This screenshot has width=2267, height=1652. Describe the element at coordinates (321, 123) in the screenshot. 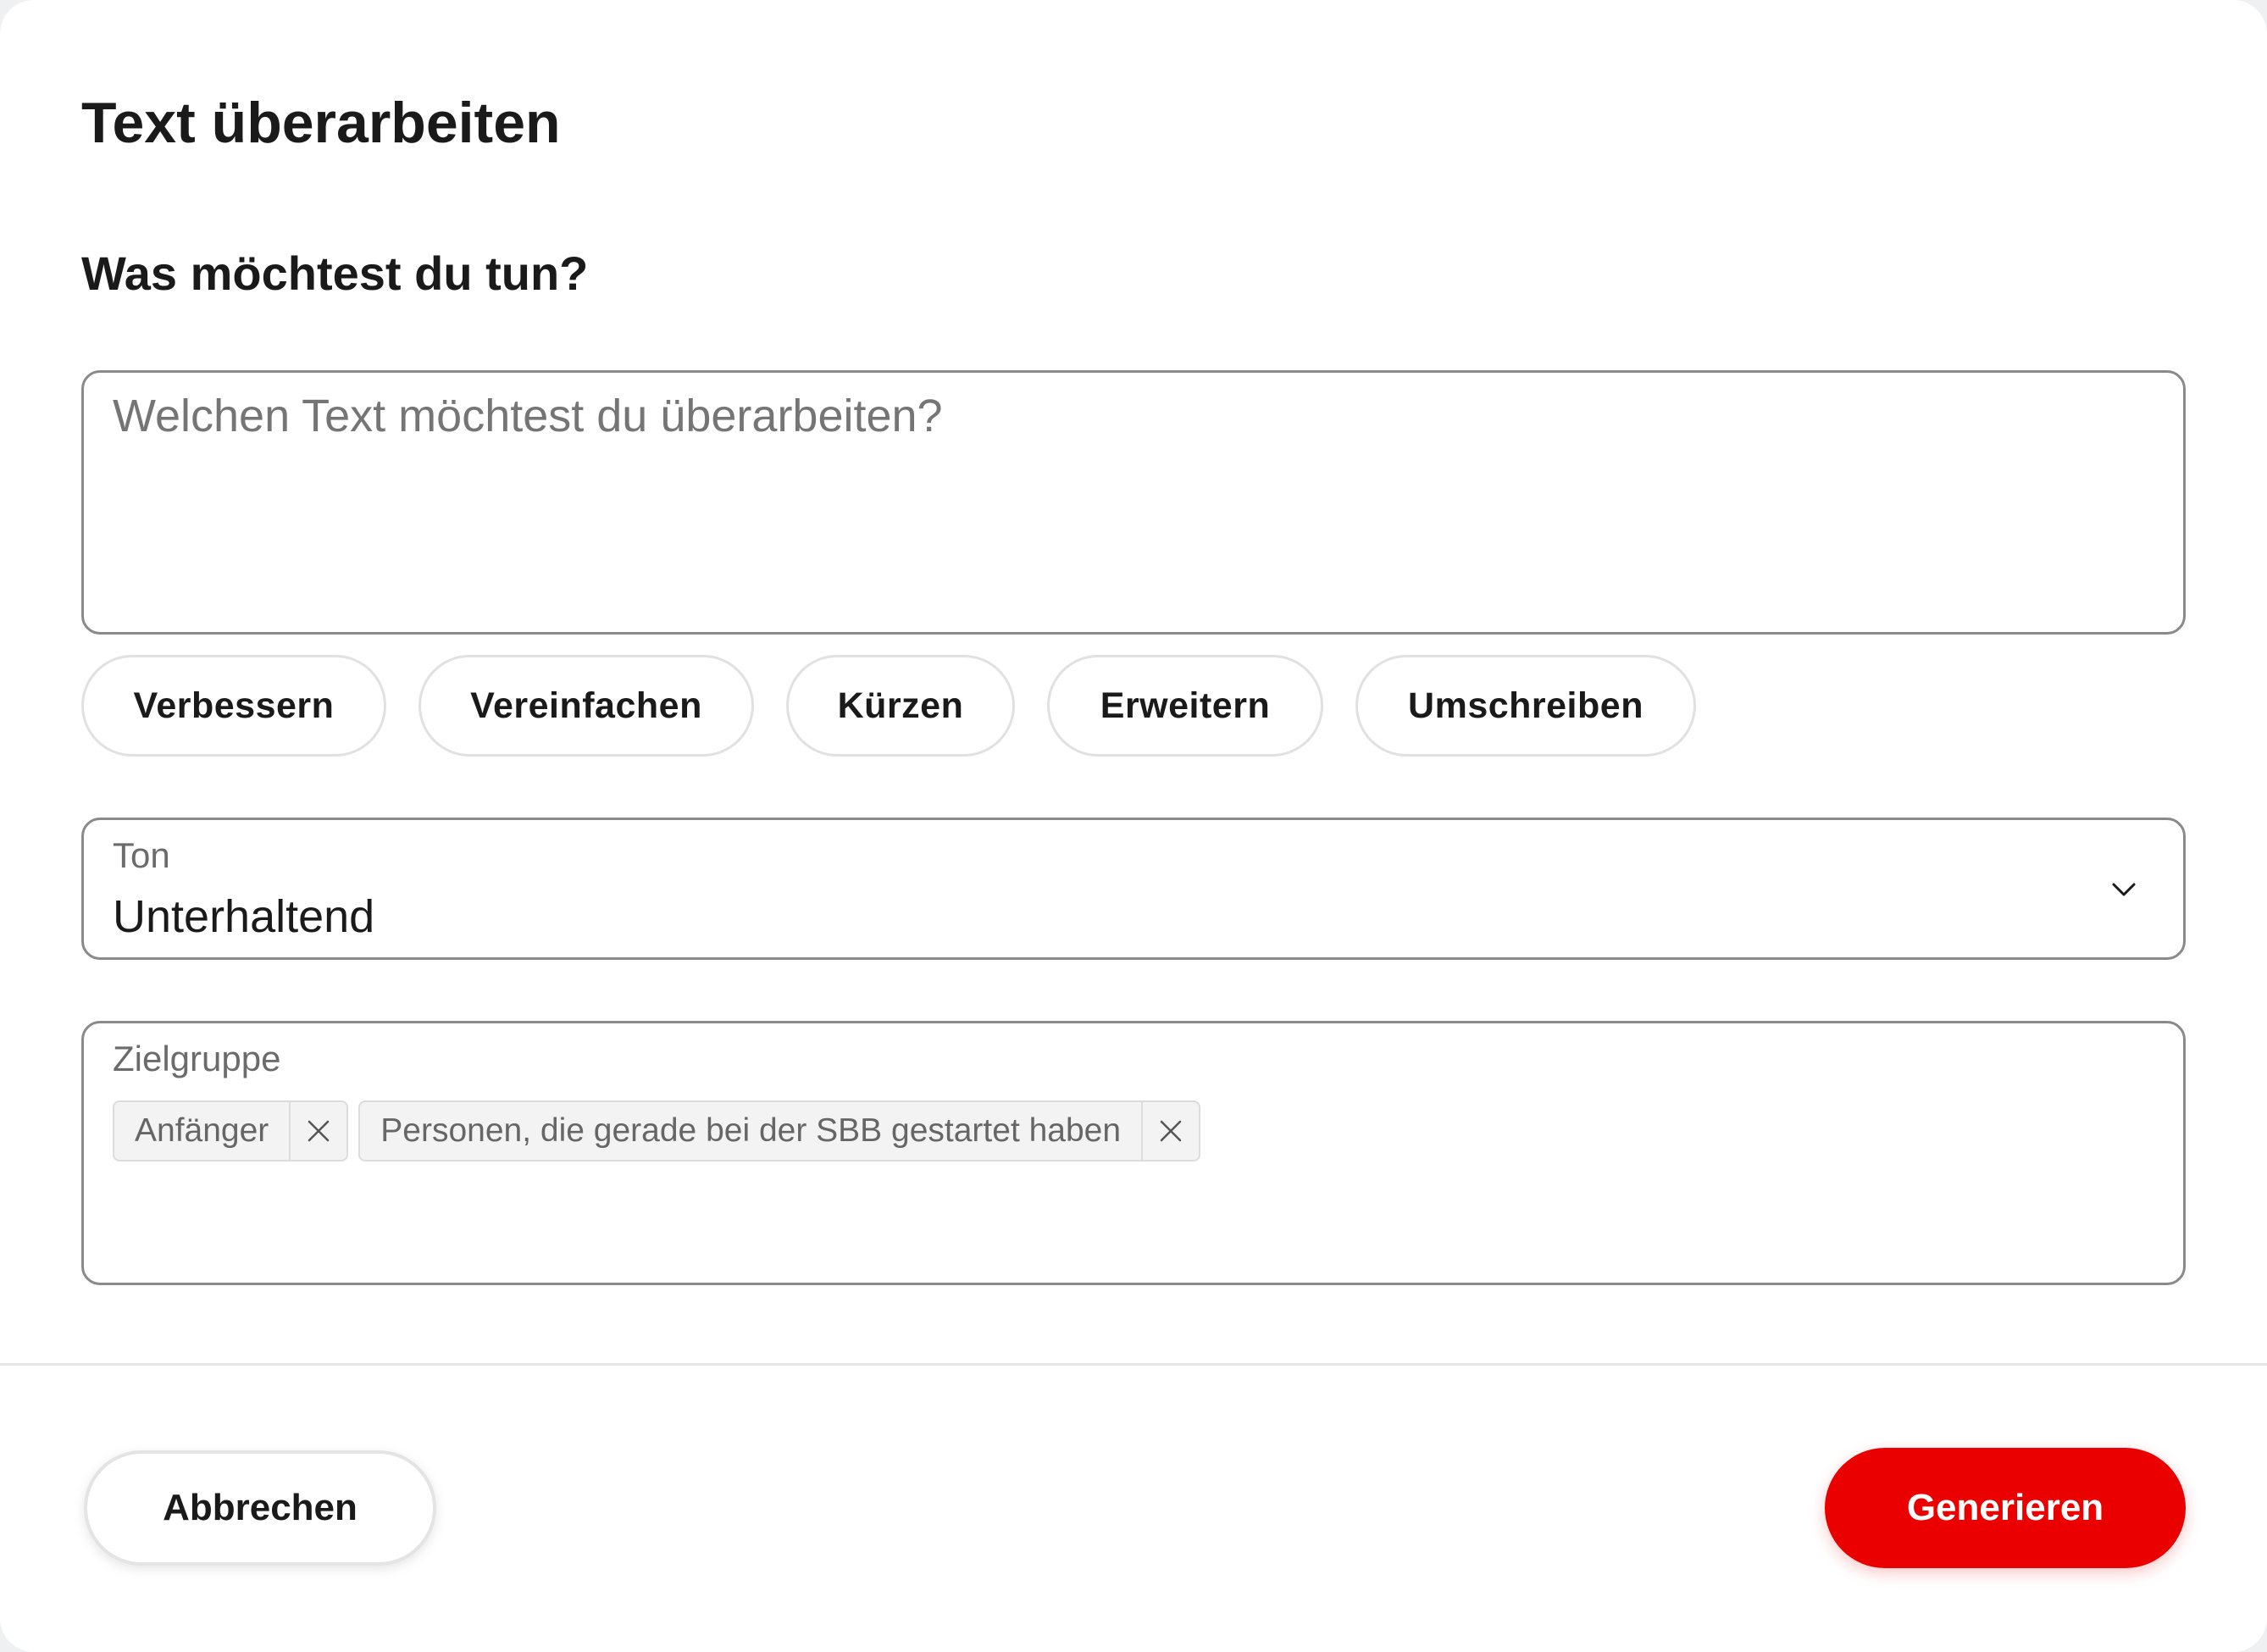

I see `dialog-title: Text überarbeiten` at that location.